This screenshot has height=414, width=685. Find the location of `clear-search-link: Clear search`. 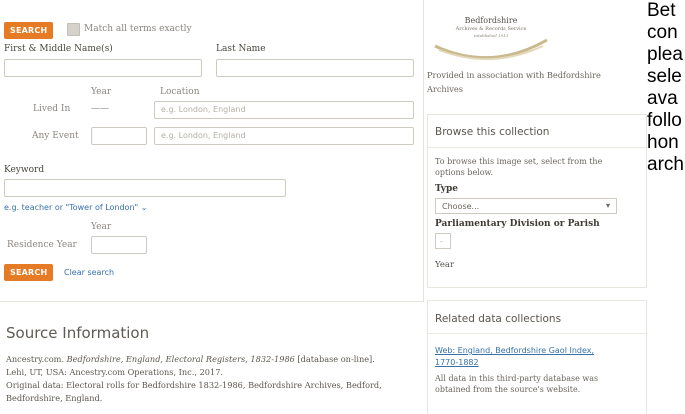

clear-search-link: Clear search is located at coordinates (89, 272).